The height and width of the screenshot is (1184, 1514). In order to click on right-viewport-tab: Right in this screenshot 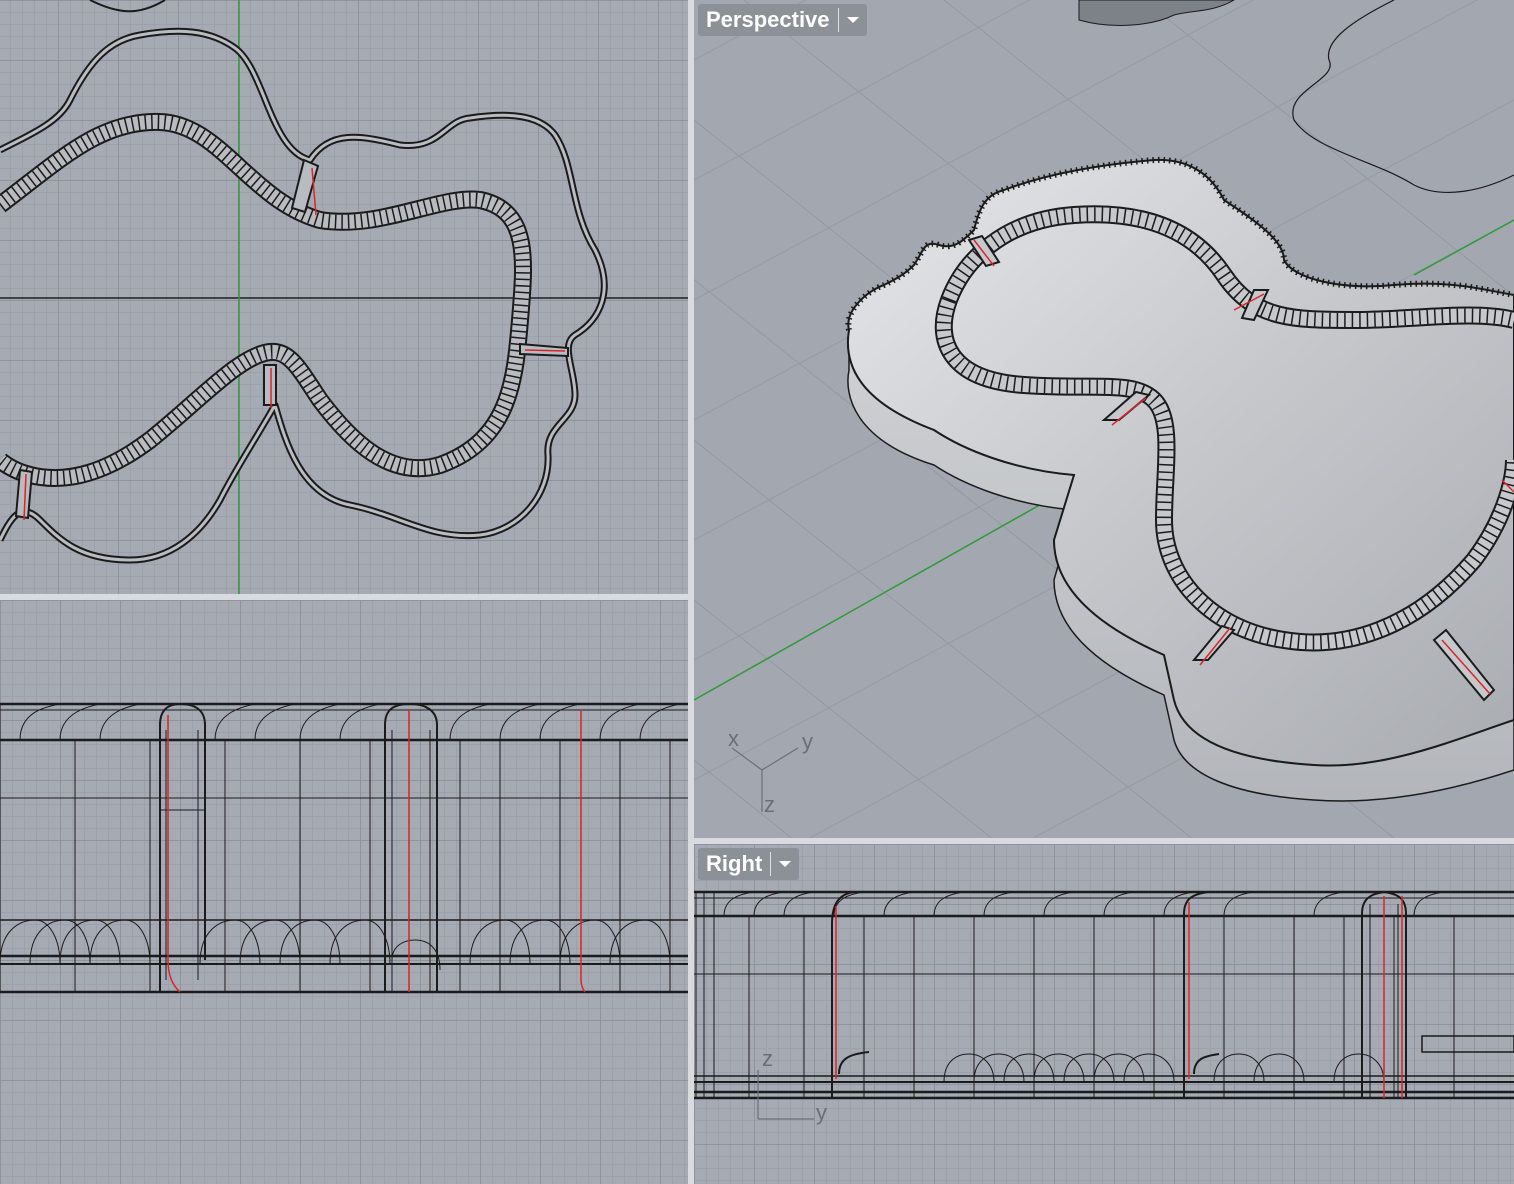, I will do `click(749, 864)`.